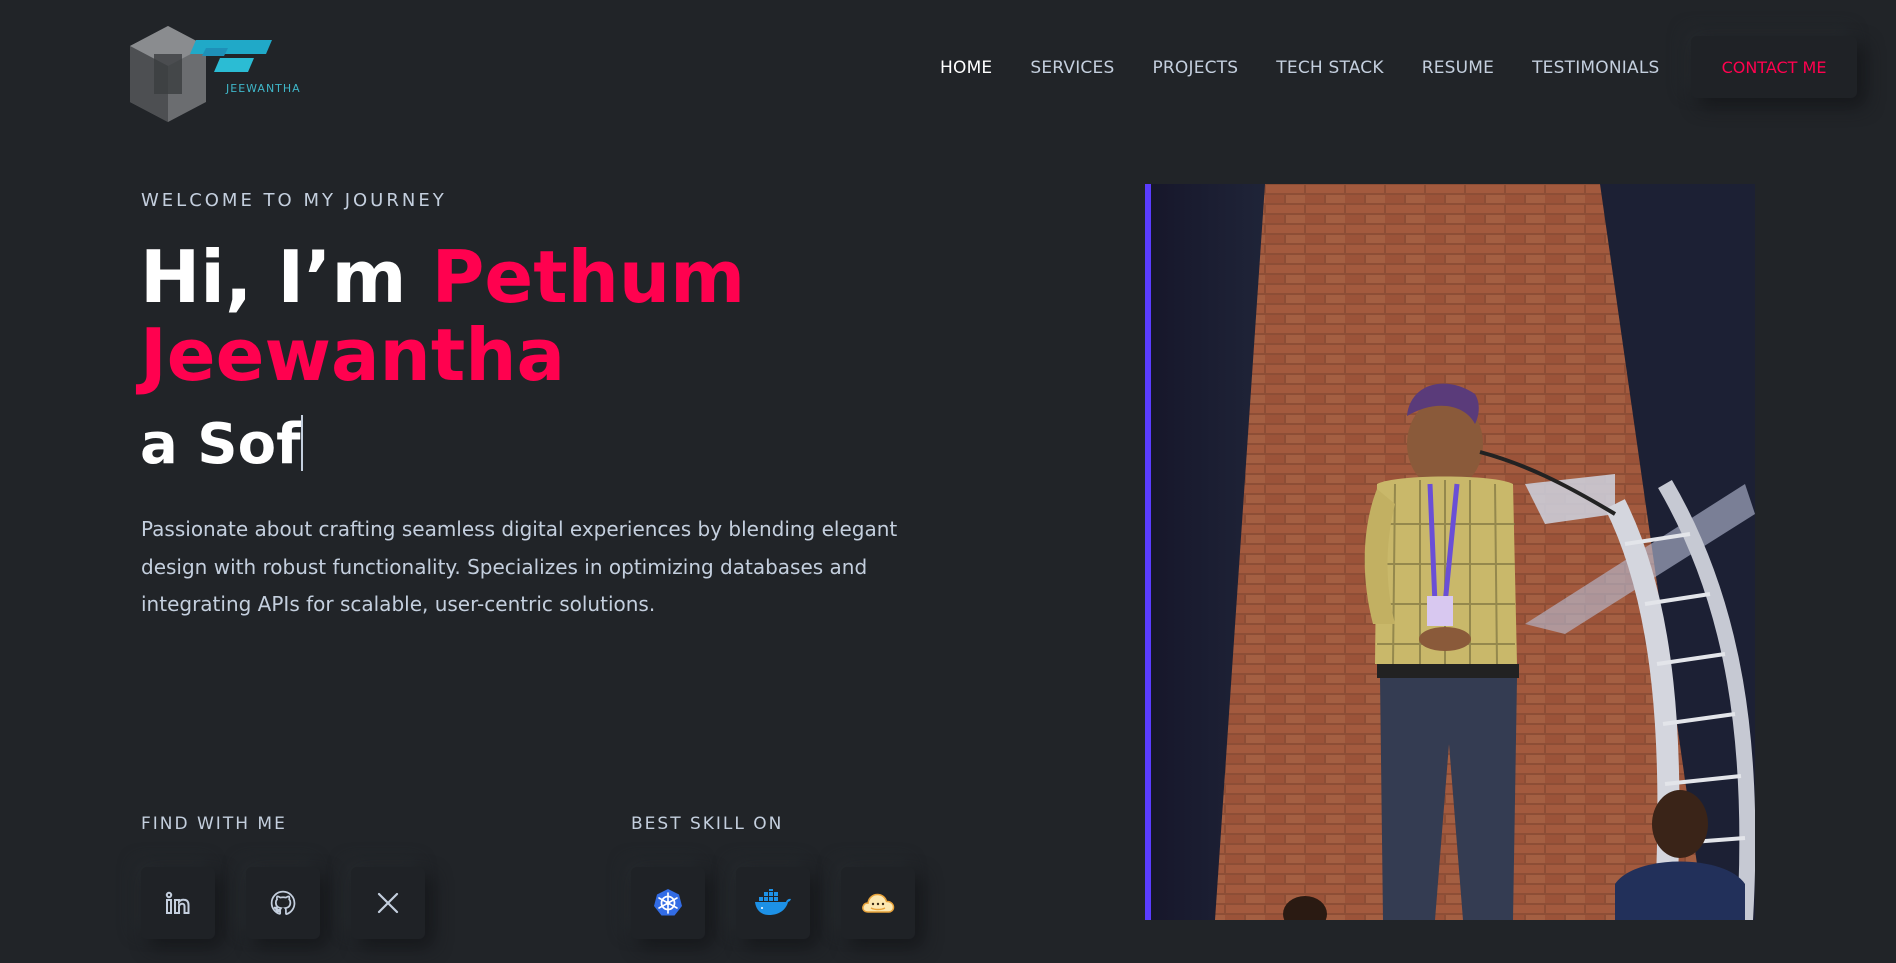 Image resolution: width=1896 pixels, height=963 pixels. What do you see at coordinates (966, 68) in the screenshot?
I see `nav-home: HOME` at bounding box center [966, 68].